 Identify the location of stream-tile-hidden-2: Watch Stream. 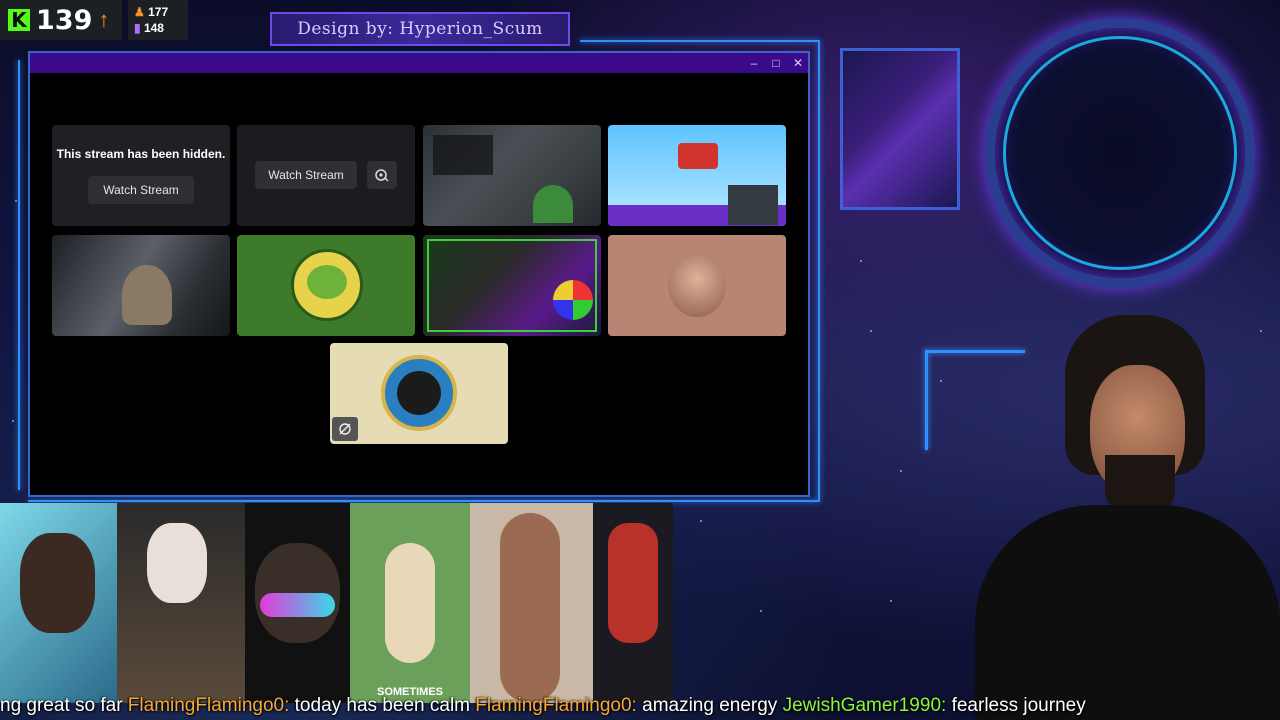
(326, 175).